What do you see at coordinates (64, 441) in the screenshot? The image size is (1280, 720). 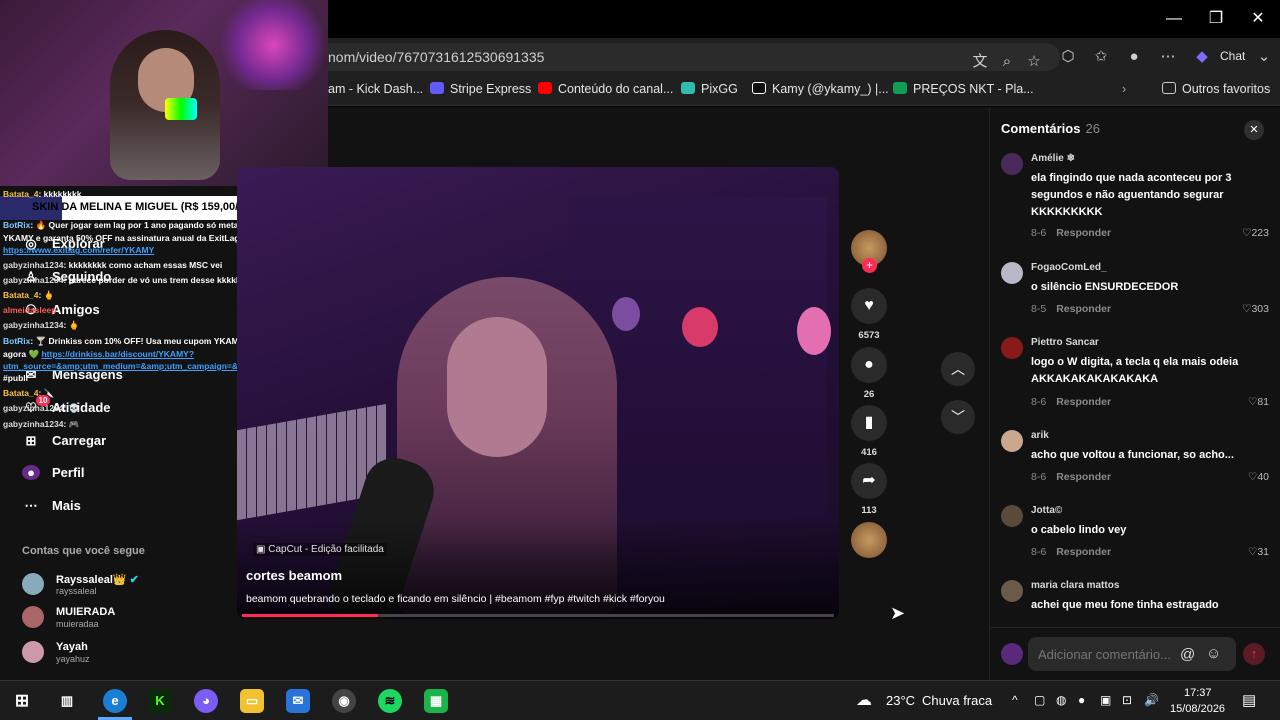 I see `sidebar-item-upload: ⊞ Carregar` at bounding box center [64, 441].